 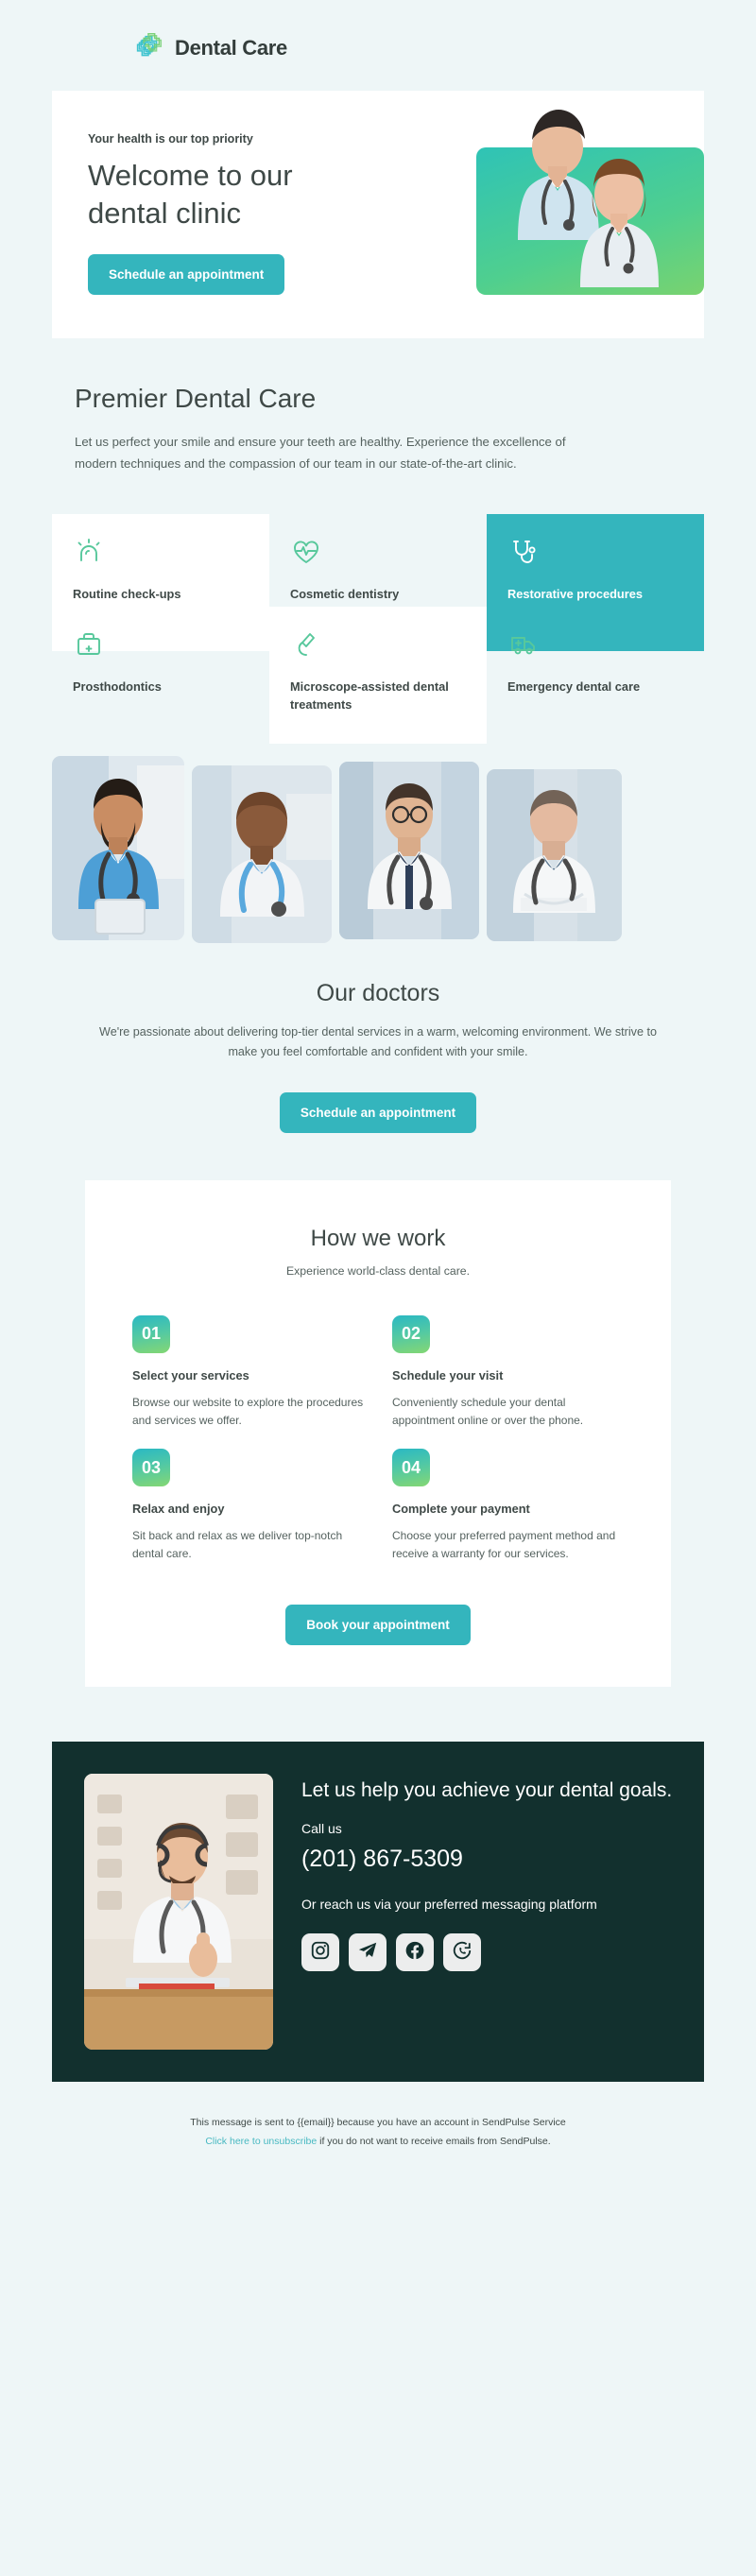 I want to click on hero-title-line2: dental clinic, so click(x=164, y=213).